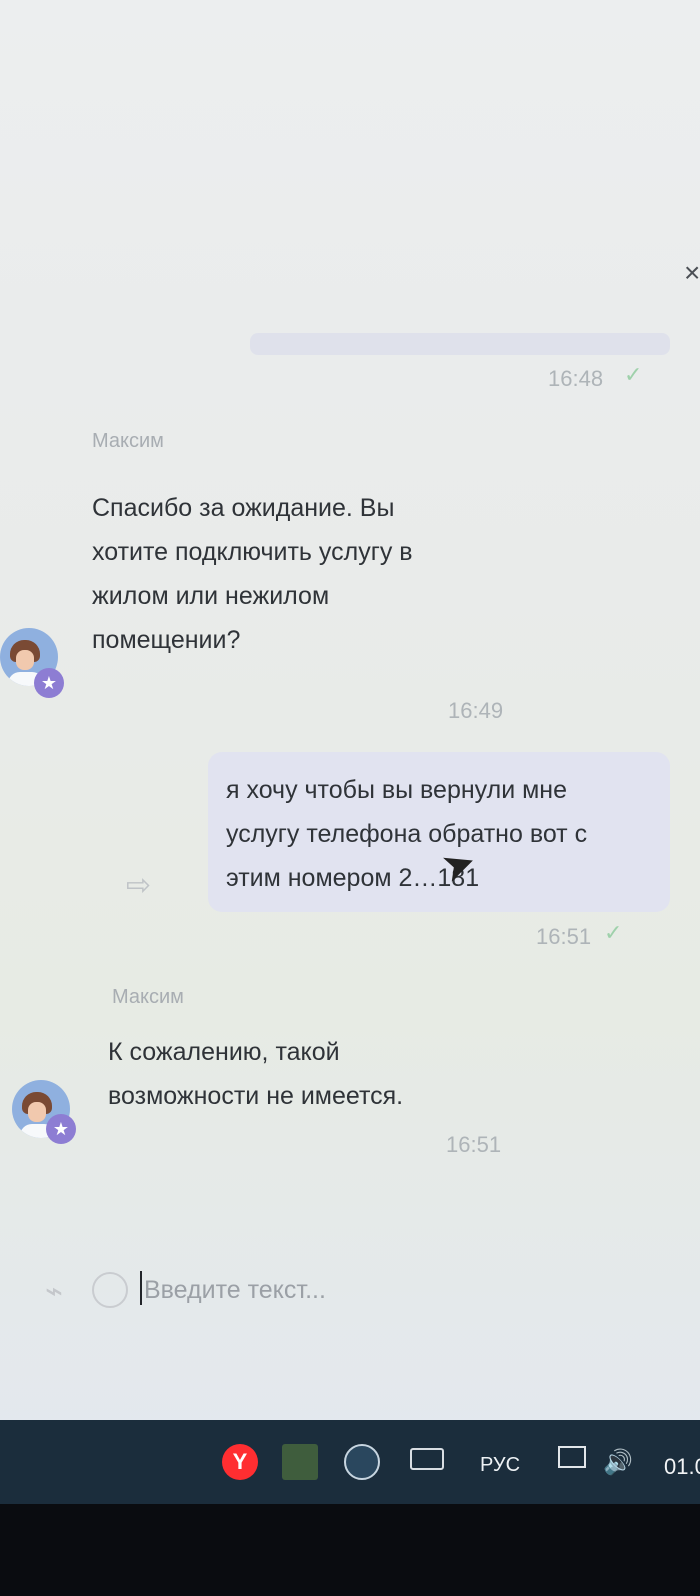 This screenshot has height=1596, width=700. What do you see at coordinates (240, 1462) in the screenshot?
I see `yandex-browser-icon: Y` at bounding box center [240, 1462].